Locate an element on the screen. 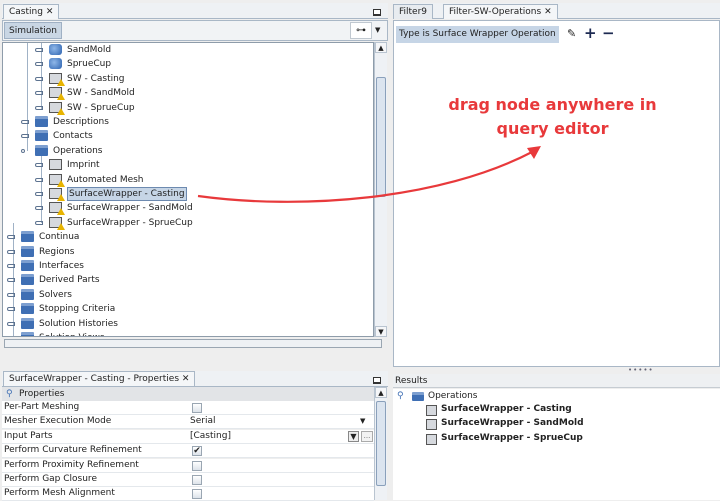 Image resolution: width=720 pixels, height=501 pixels. drag-arrow is located at coordinates (369, 174).